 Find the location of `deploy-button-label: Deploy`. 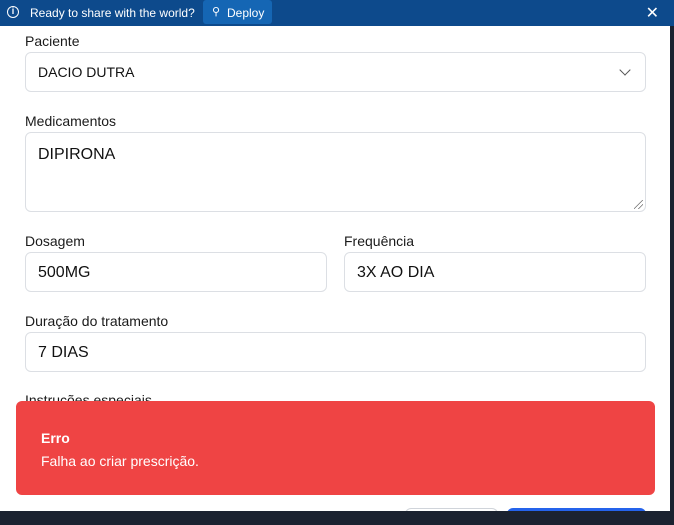

deploy-button-label: Deploy is located at coordinates (246, 13).